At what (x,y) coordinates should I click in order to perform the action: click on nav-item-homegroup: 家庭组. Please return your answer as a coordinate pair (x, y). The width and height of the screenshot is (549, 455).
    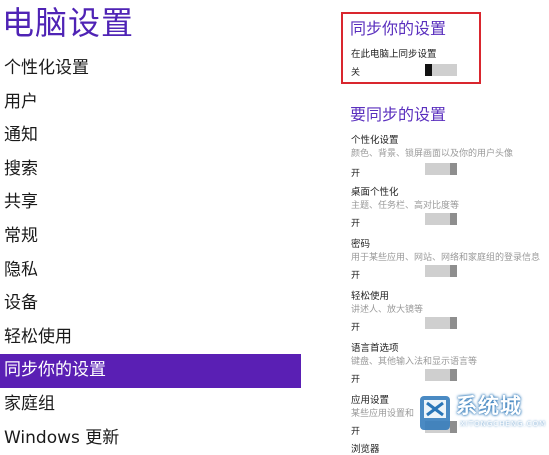
    Looking at the image, I should click on (150, 405).